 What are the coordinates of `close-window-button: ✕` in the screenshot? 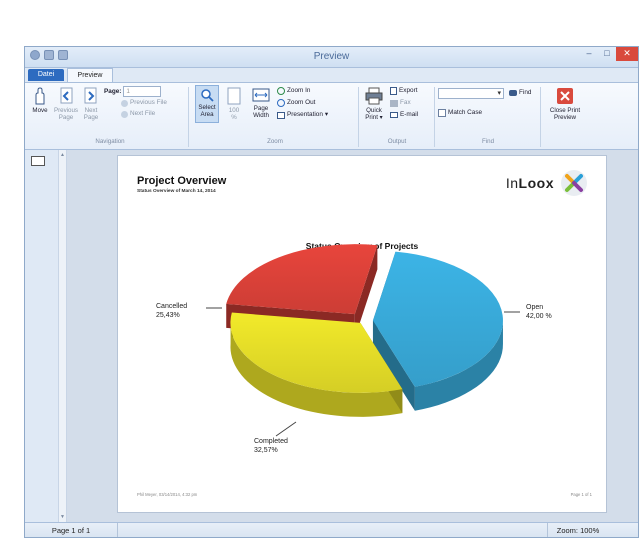 It's located at (627, 54).